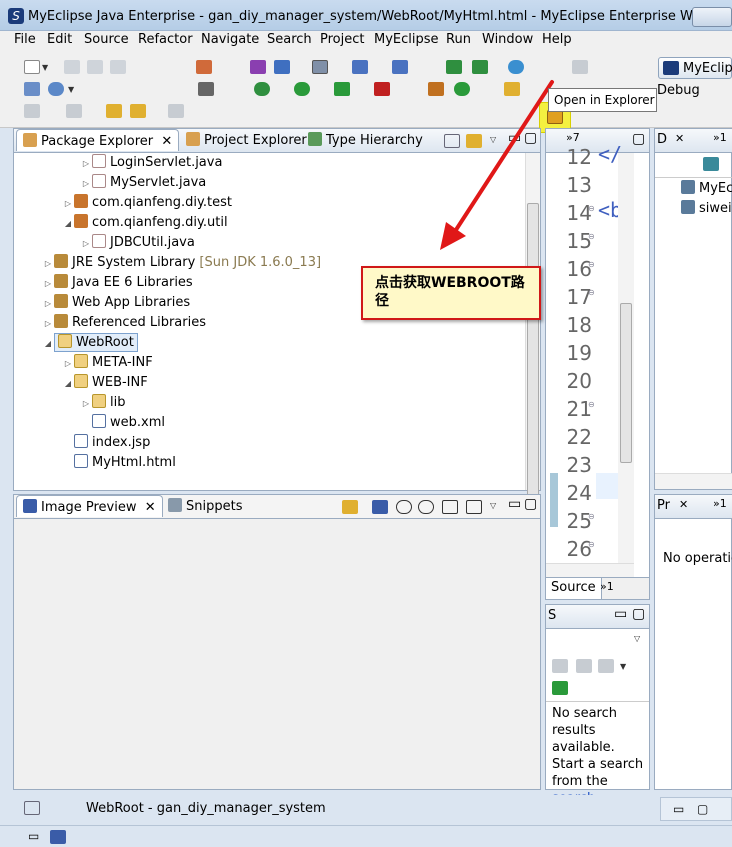 The width and height of the screenshot is (732, 847). Describe the element at coordinates (602, 100) in the screenshot. I see `tooltip: Open in Explorer` at that location.